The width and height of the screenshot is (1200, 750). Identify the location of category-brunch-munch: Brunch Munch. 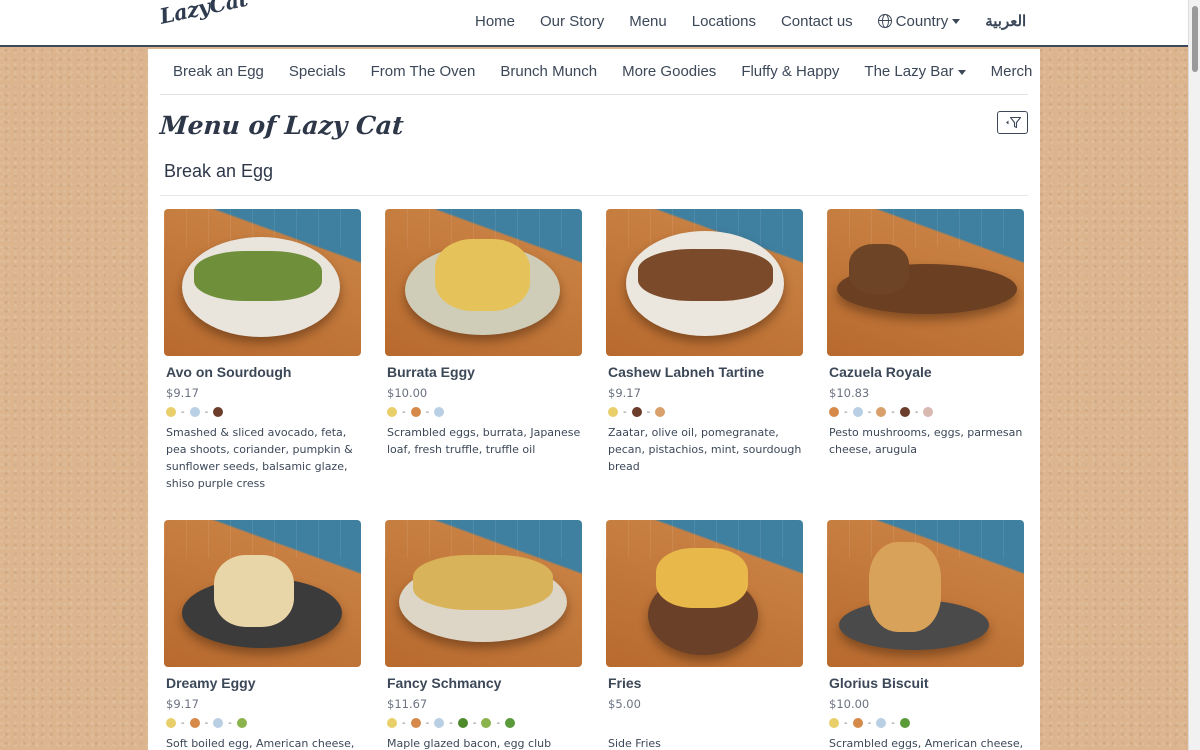
(548, 71).